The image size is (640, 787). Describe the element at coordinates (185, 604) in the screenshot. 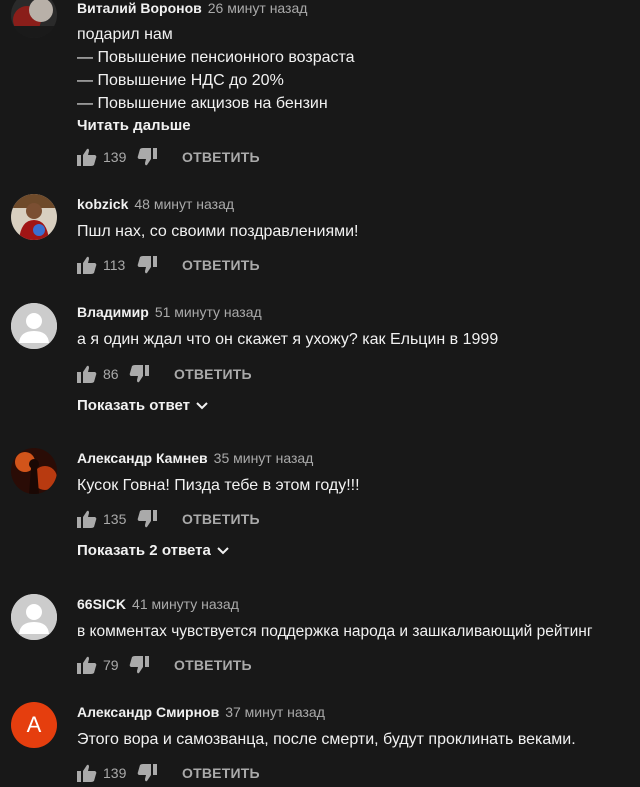

I see `comment-time: 41 минуту назад` at that location.